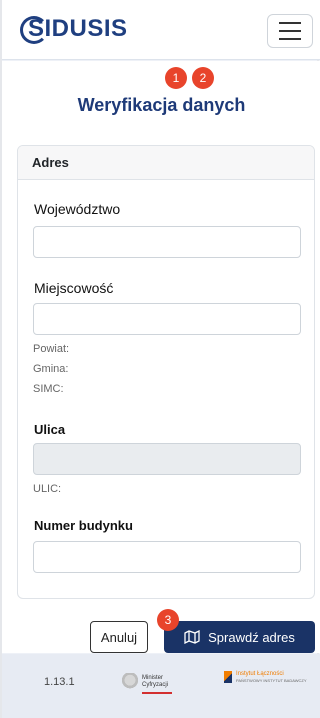  I want to click on step-3-badge: 3, so click(168, 620).